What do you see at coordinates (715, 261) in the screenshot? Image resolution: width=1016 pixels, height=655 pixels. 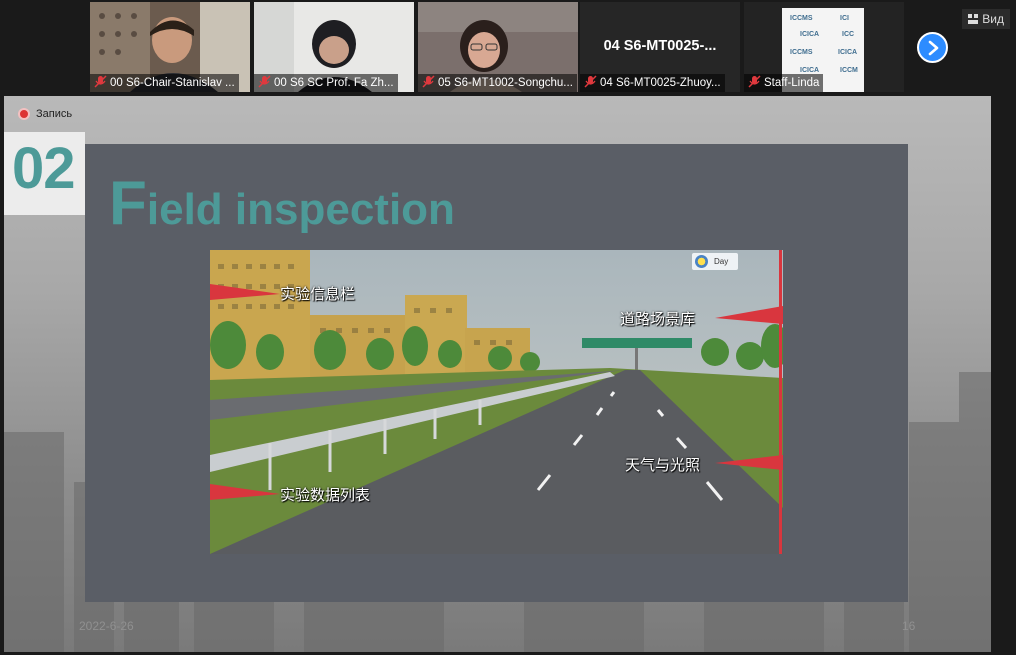 I see `day-mode-badge: Day` at bounding box center [715, 261].